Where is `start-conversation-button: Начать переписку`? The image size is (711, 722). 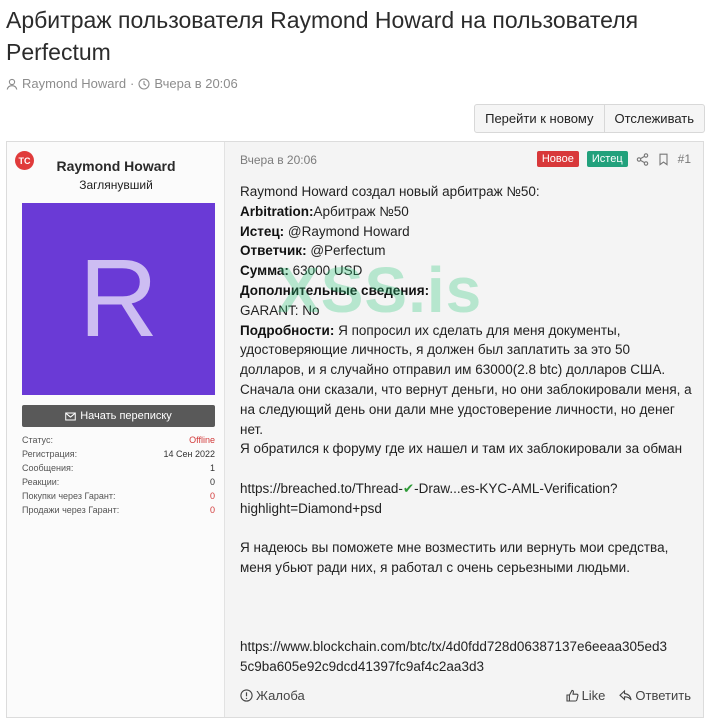
start-conversation-button: Начать переписку is located at coordinates (118, 416).